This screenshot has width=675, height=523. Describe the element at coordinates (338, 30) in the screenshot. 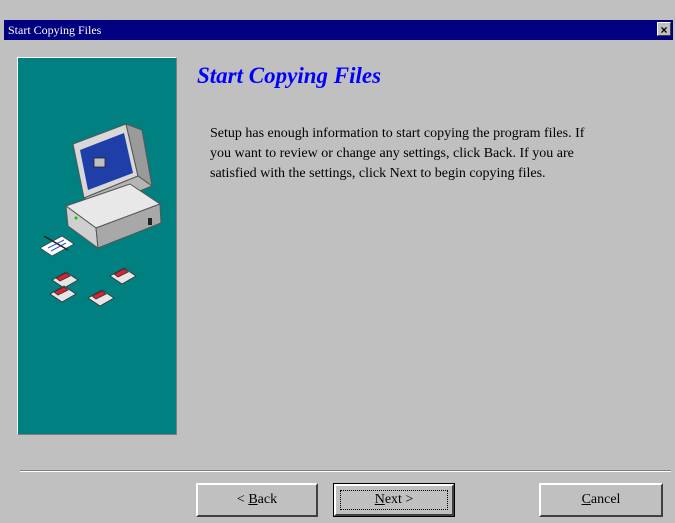

I see `title-bar: Start Copying Files ×` at that location.